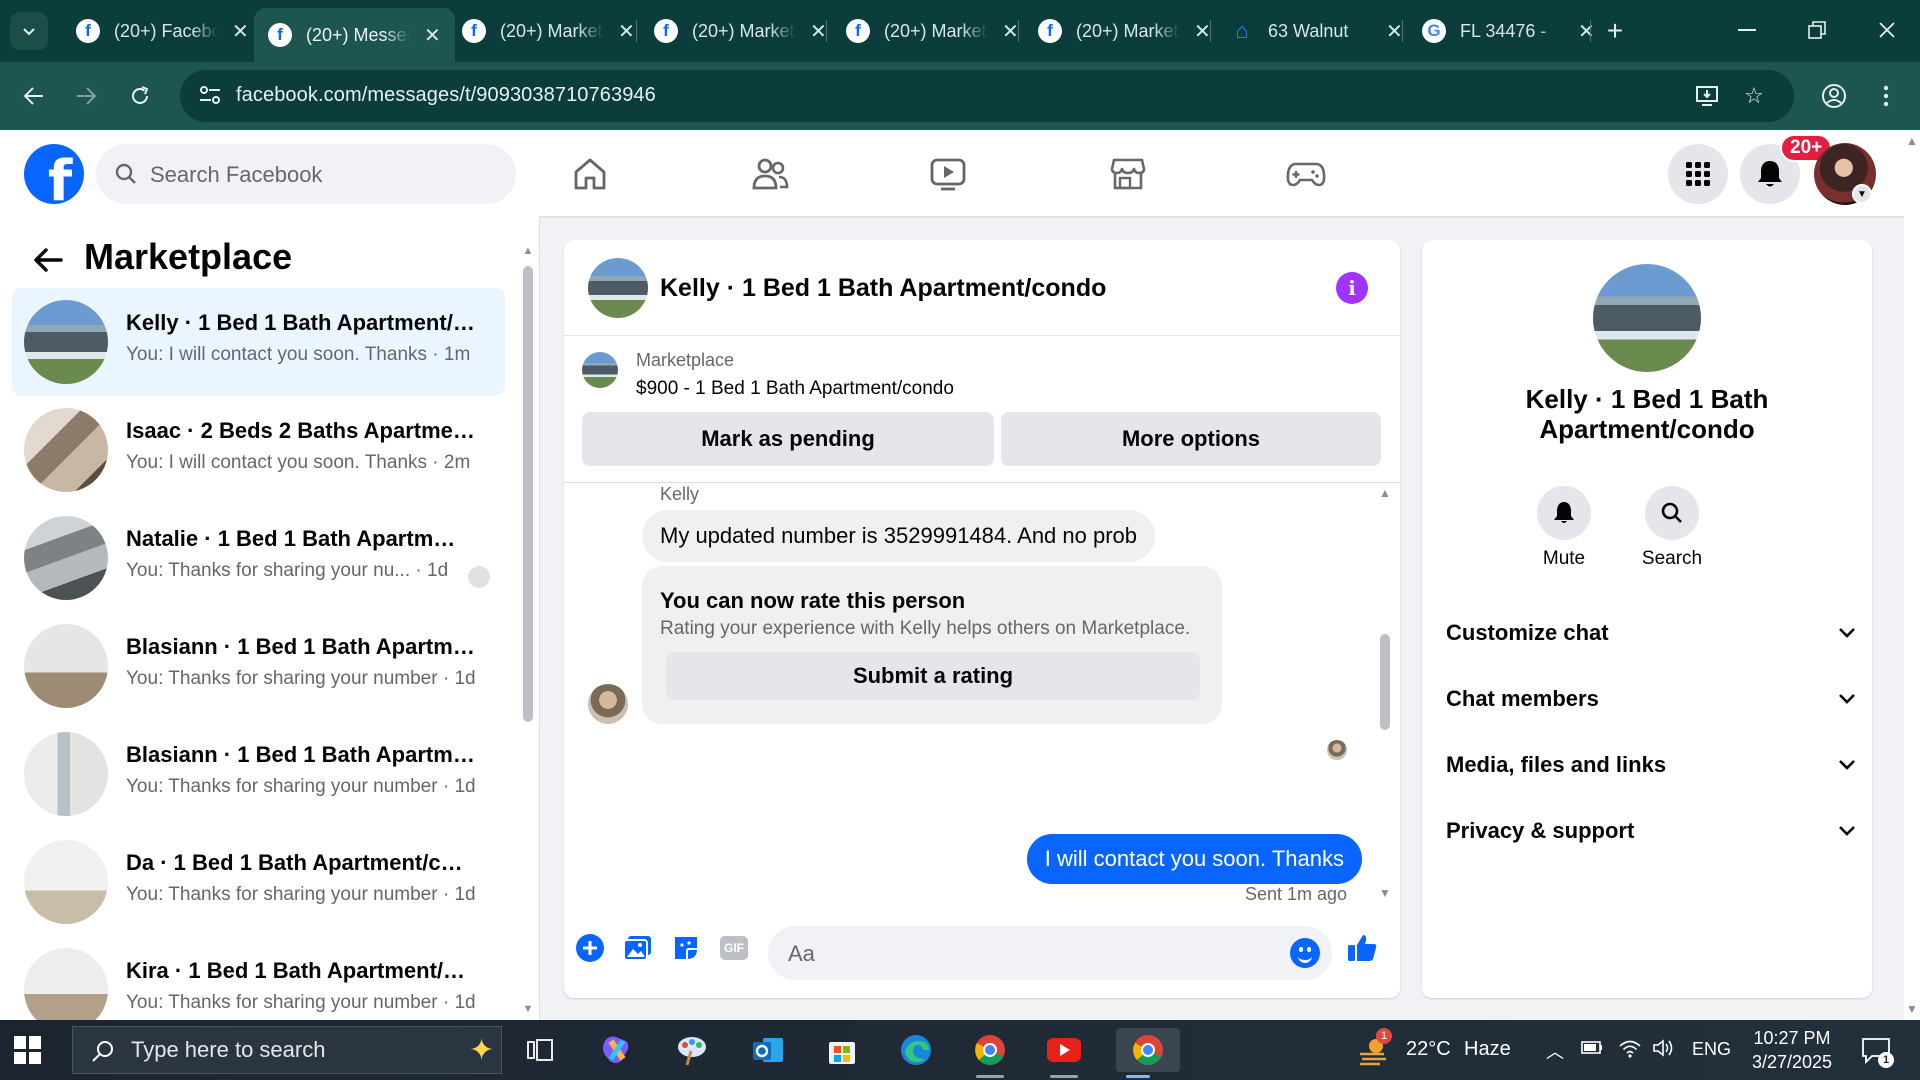 Image resolution: width=1920 pixels, height=1080 pixels. I want to click on nav-video, so click(948, 174).